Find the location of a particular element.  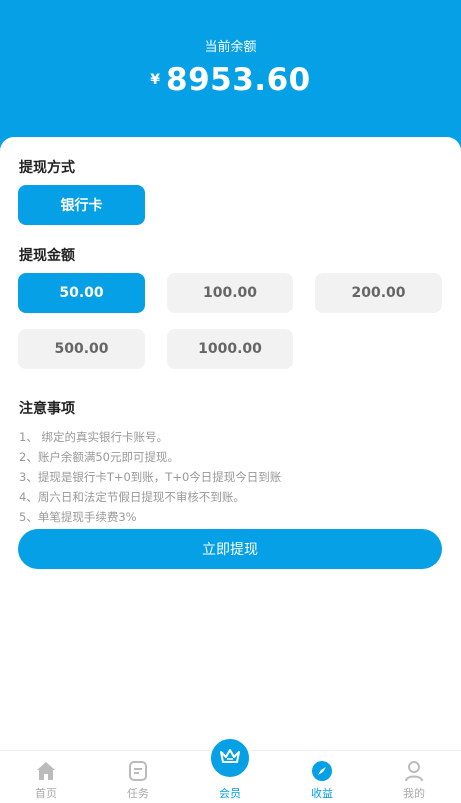

note-item: 3、提现是银行卡T+0到账，T+0今日提现今日到账 is located at coordinates (150, 477).